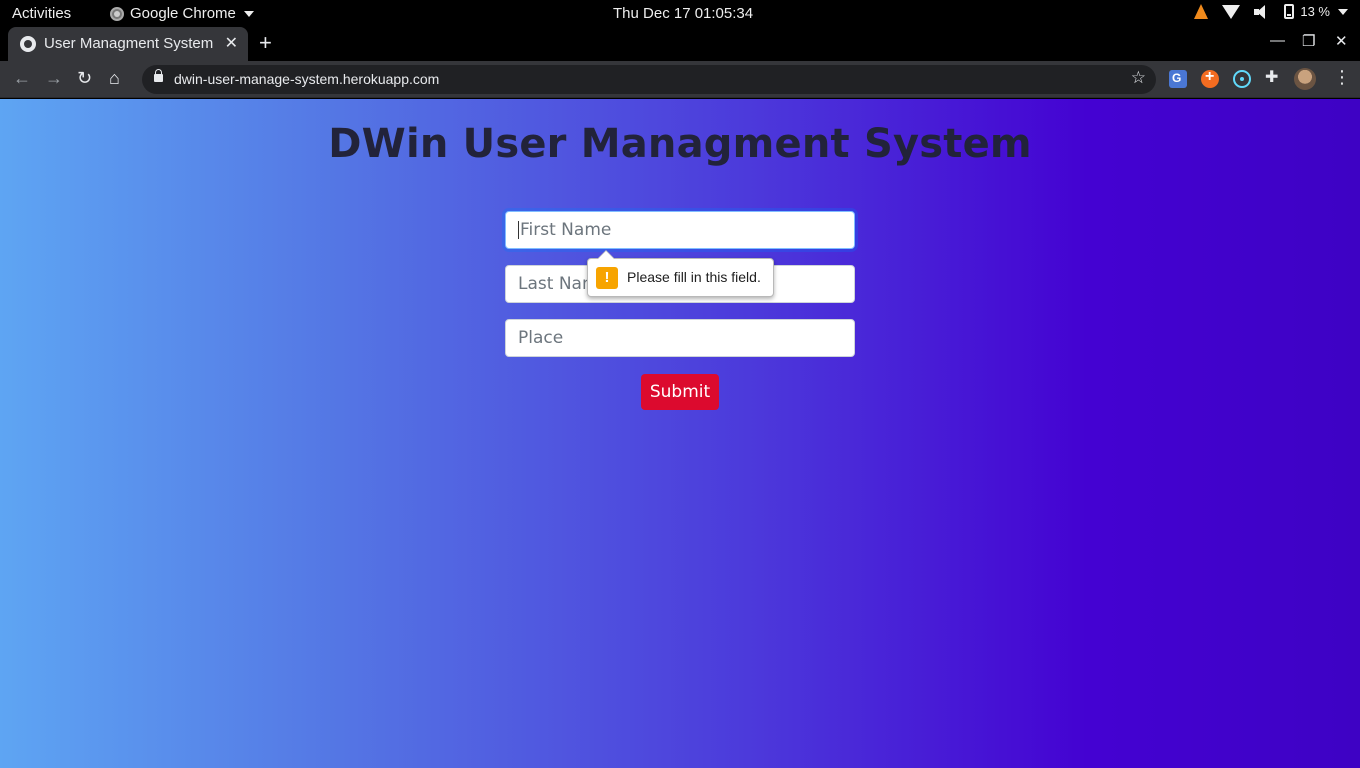  What do you see at coordinates (1305, 79) in the screenshot?
I see `profile-avatar` at bounding box center [1305, 79].